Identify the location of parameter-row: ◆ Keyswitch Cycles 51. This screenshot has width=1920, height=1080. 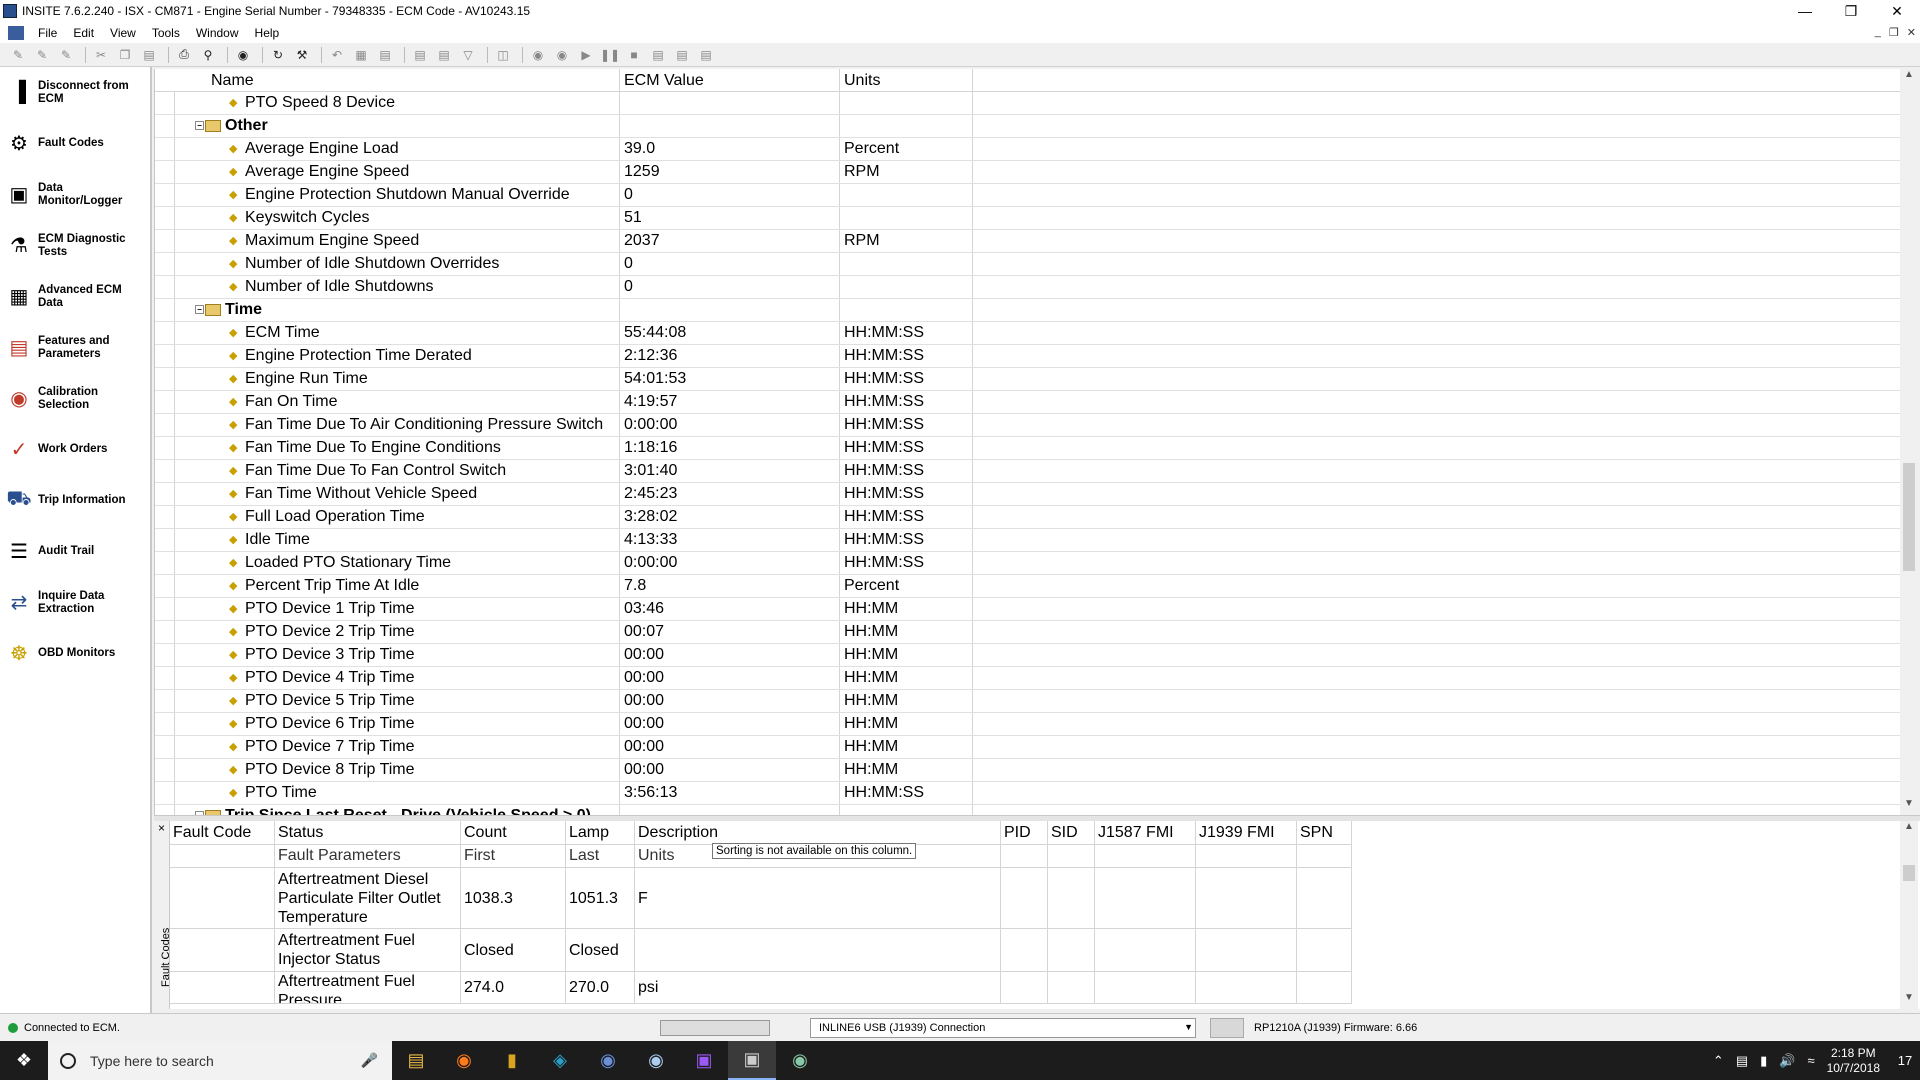
(1027, 218).